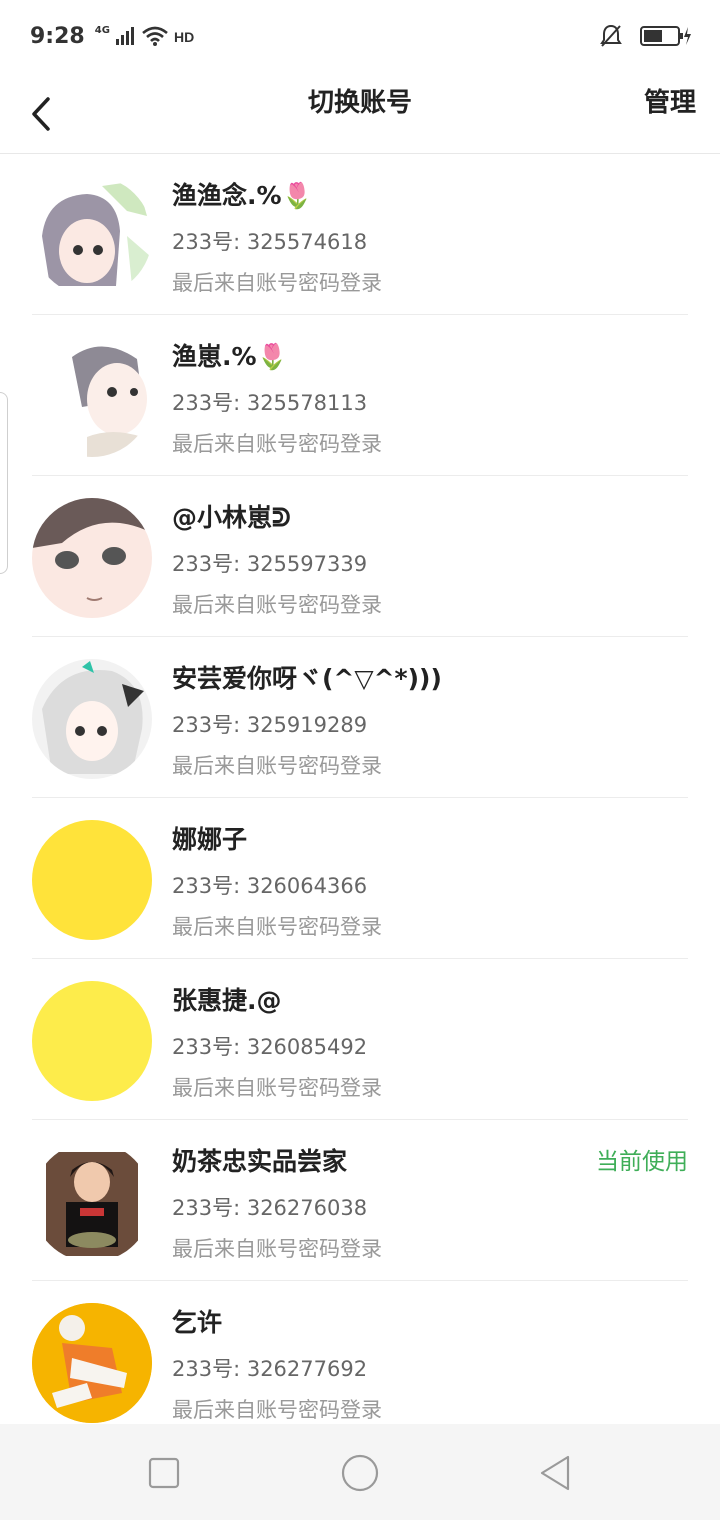 The image size is (720, 1520). I want to click on battery-icon, so click(665, 36).